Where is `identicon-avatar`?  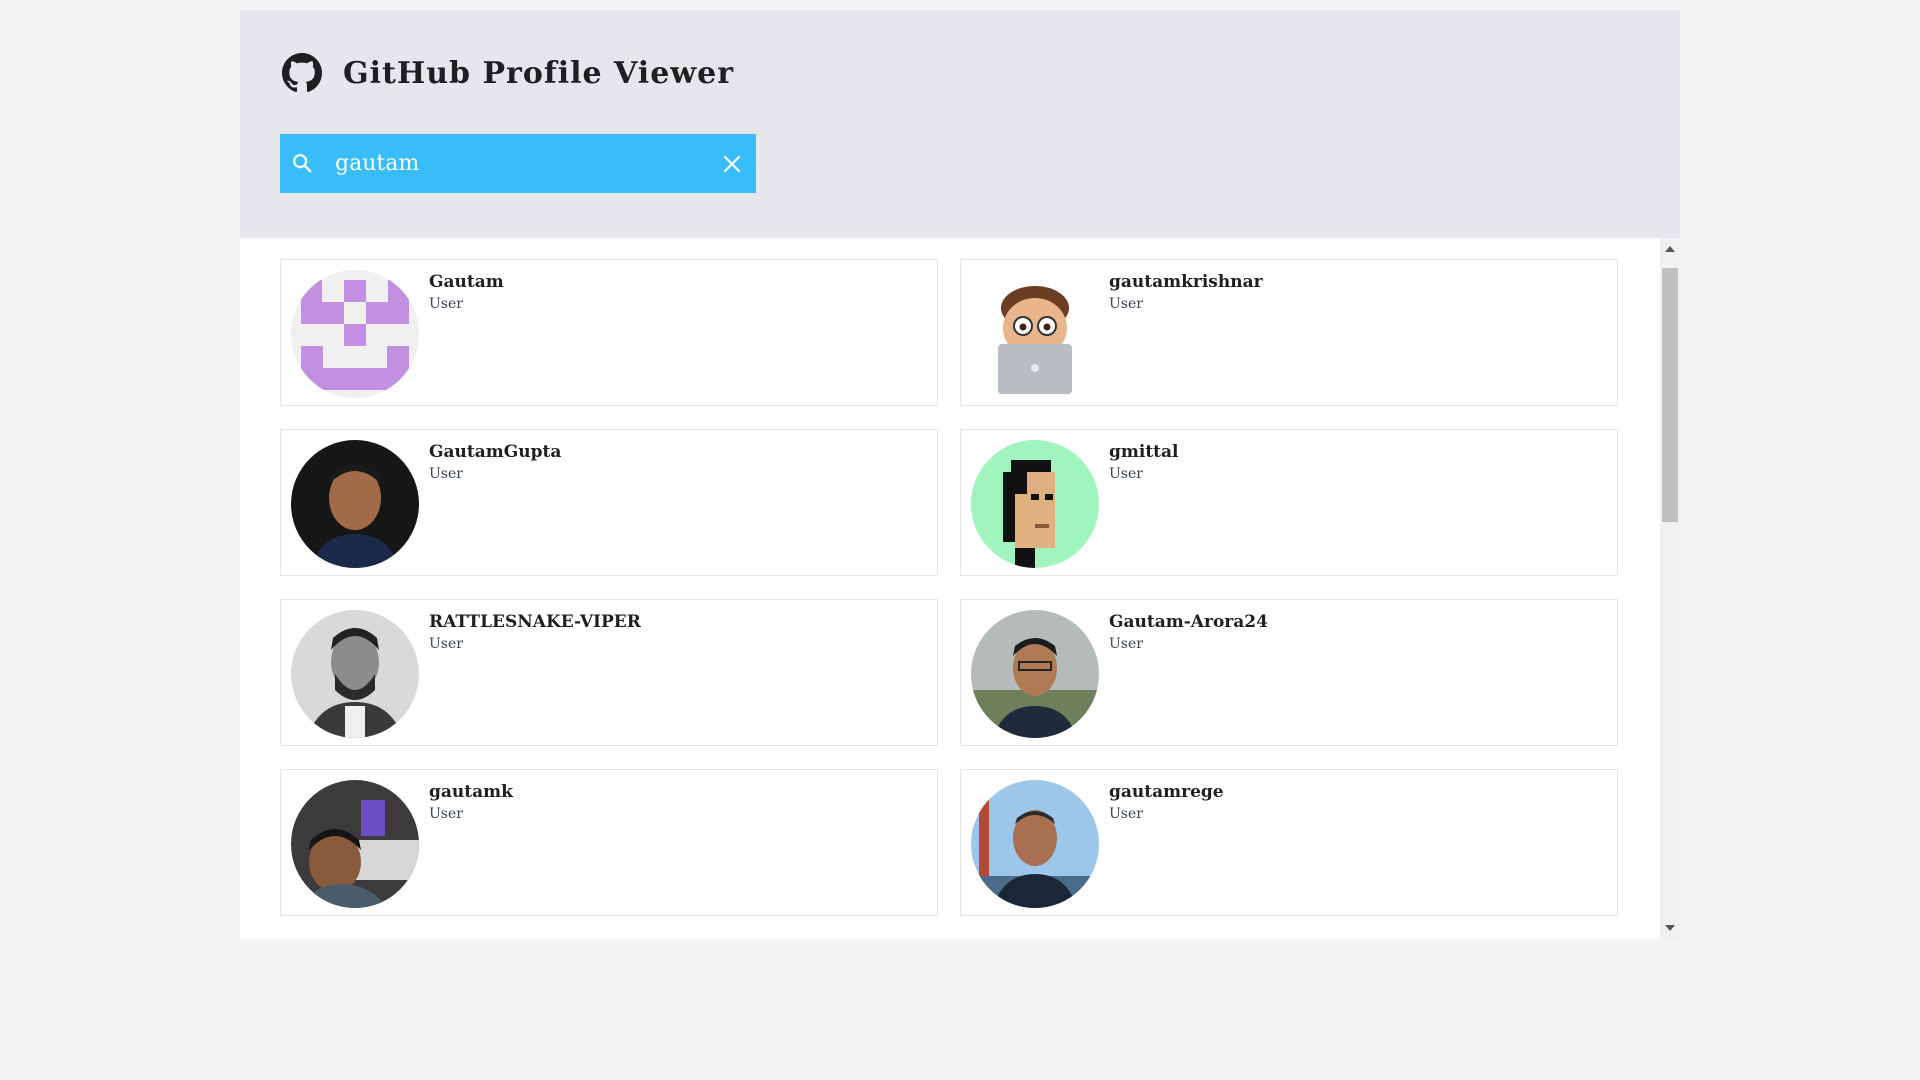 identicon-avatar is located at coordinates (355, 334).